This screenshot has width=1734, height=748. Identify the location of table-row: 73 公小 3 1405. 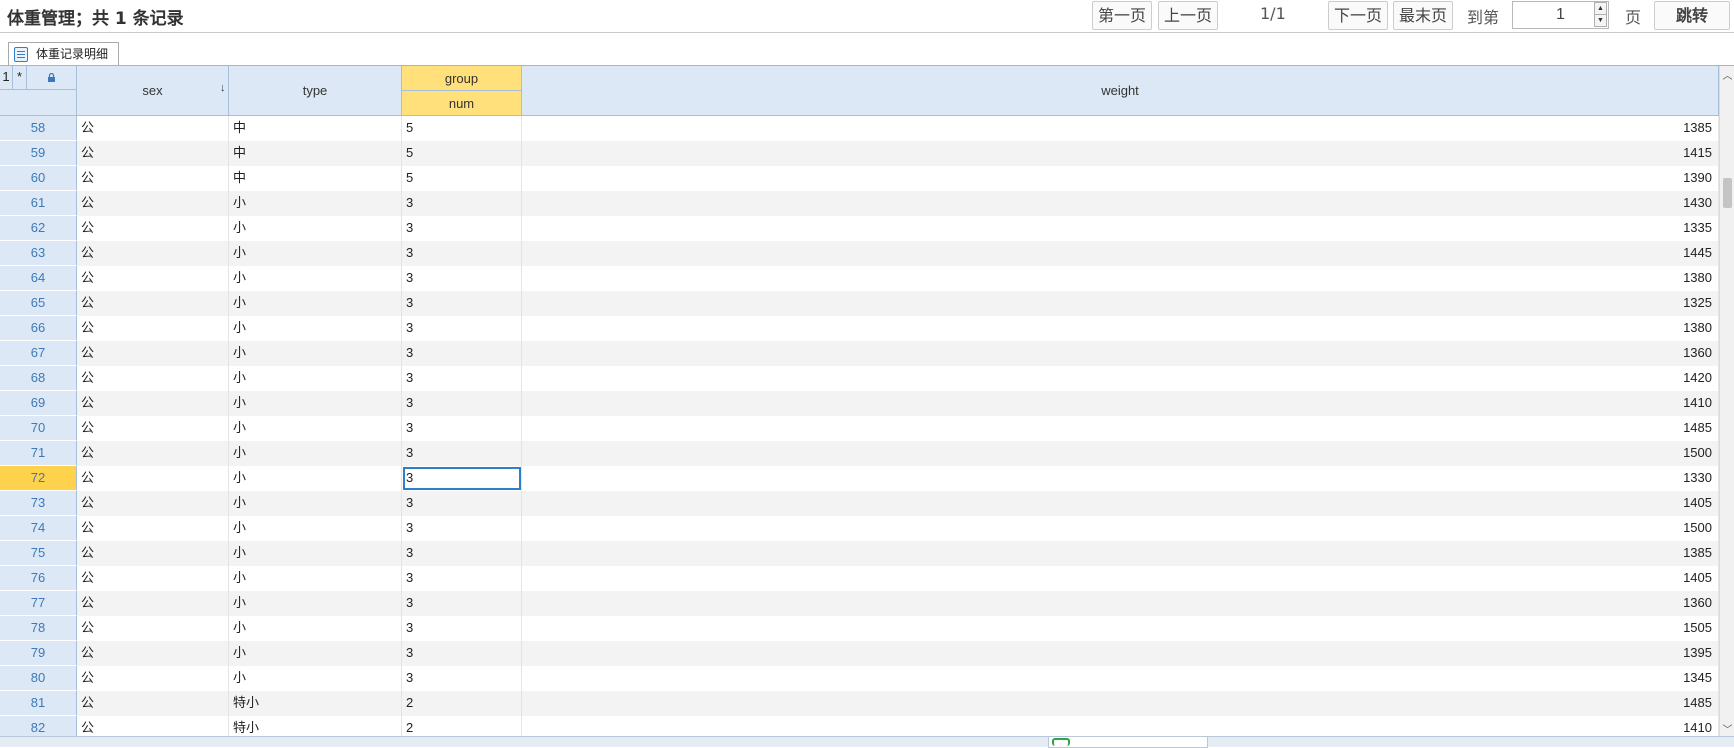
(859, 503).